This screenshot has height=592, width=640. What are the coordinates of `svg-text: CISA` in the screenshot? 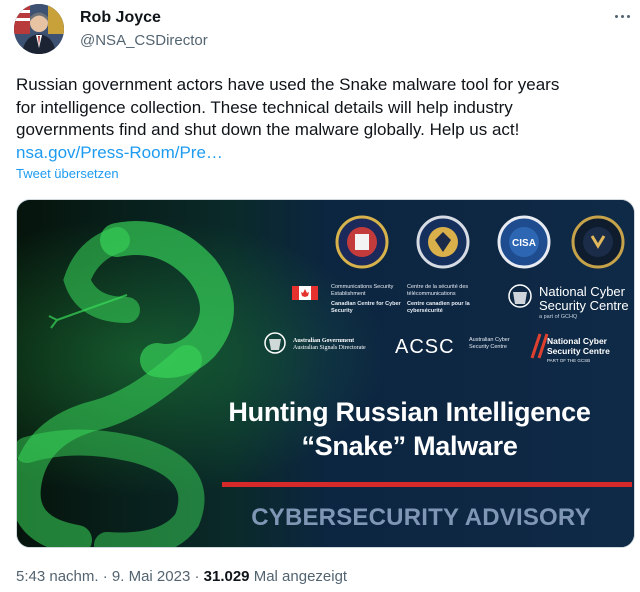 It's located at (524, 243).